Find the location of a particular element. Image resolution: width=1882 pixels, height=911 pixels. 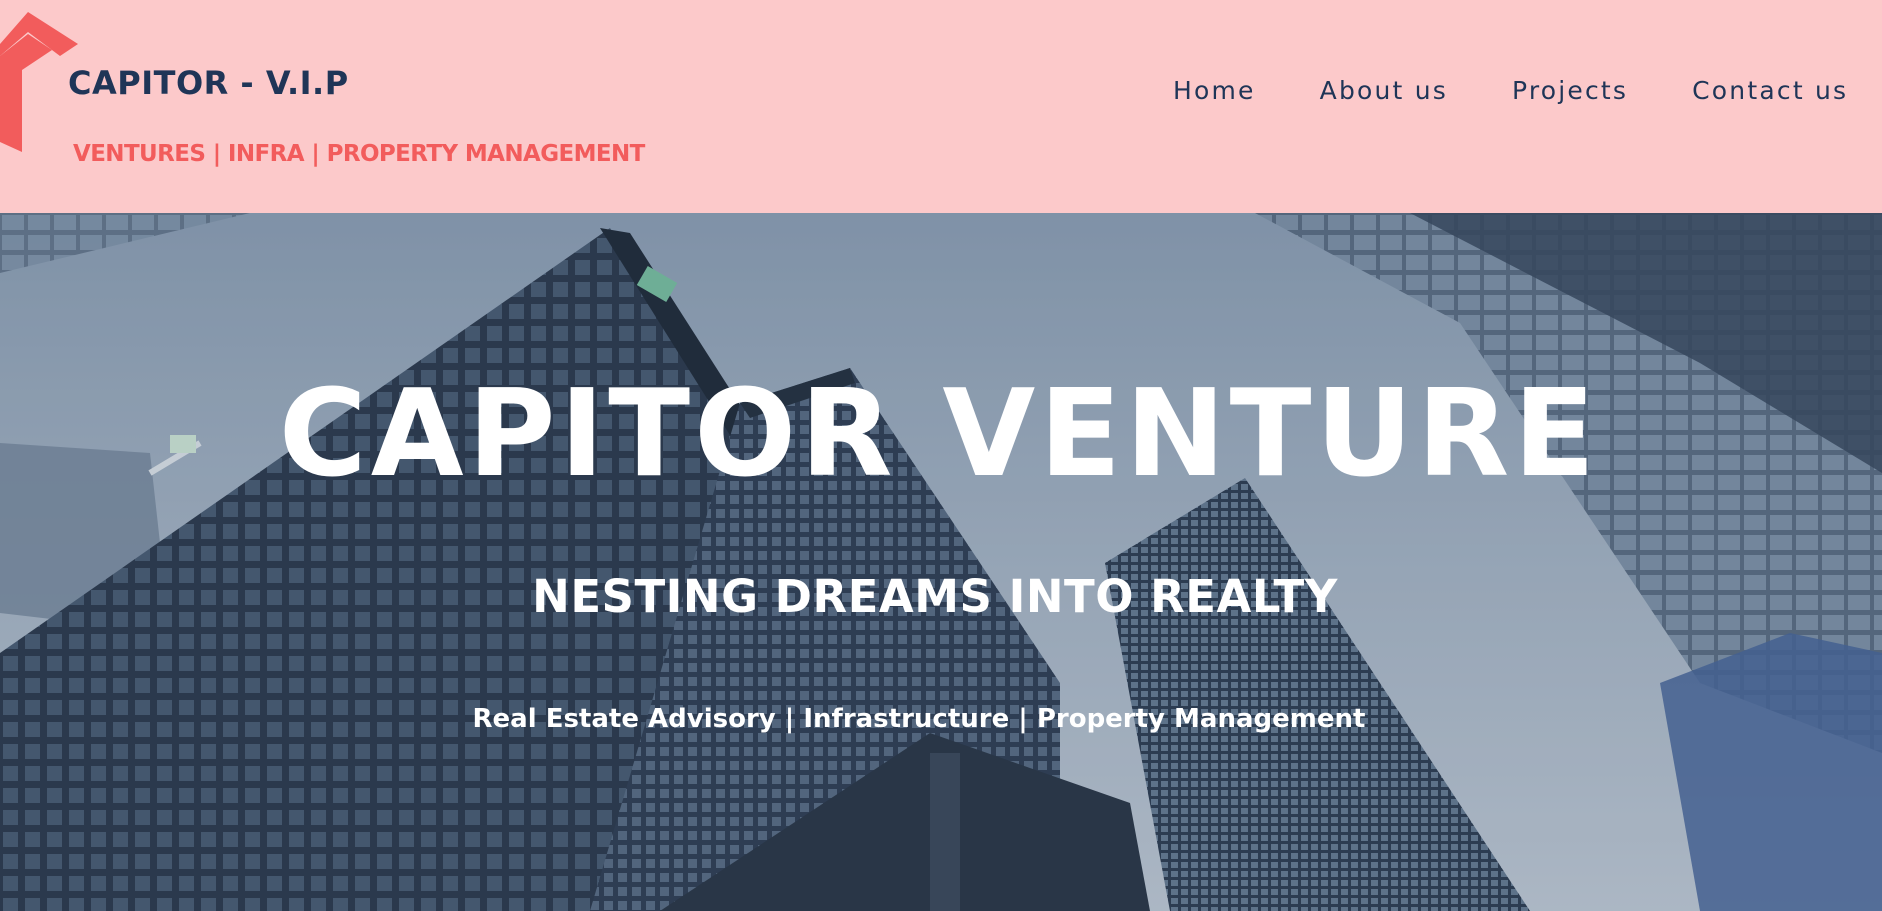

nav-projects: Projects is located at coordinates (1570, 90).